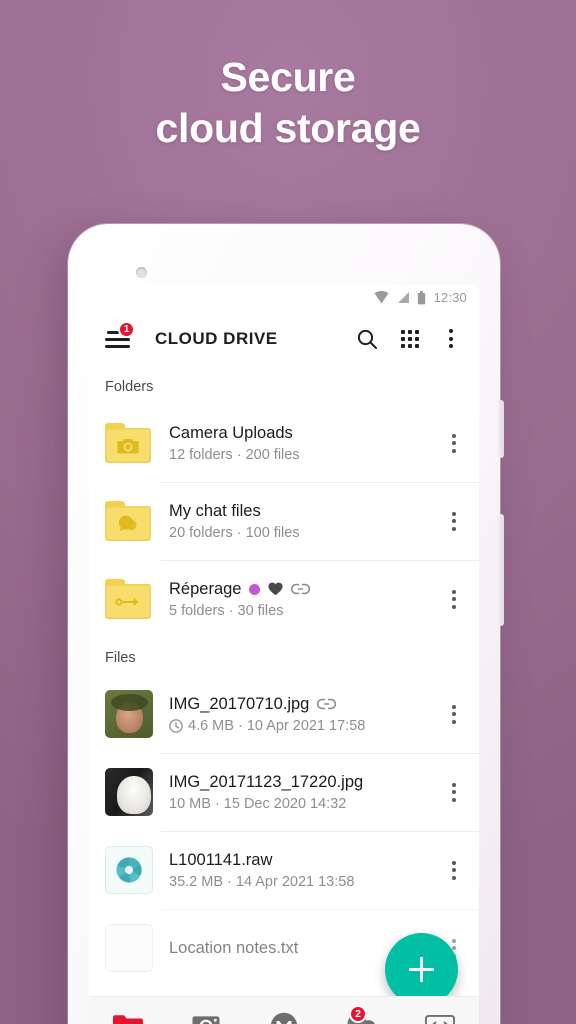  I want to click on folder-name-text: Camera Uploads, so click(231, 432).